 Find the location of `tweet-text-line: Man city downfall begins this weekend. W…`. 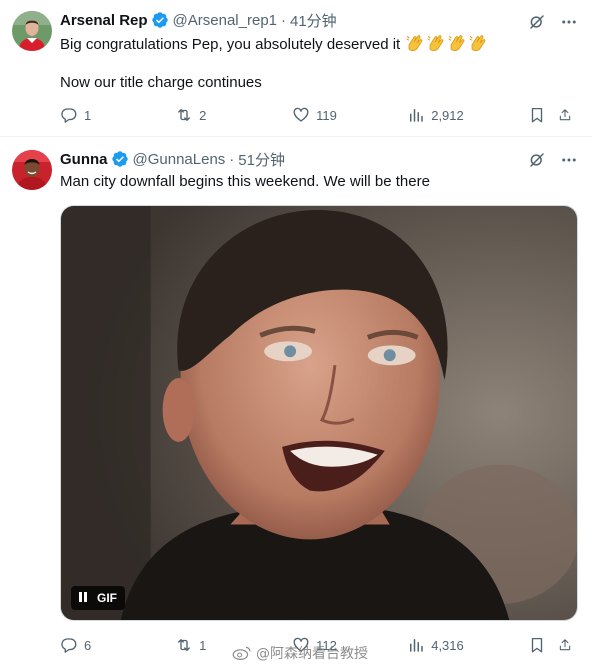

tweet-text-line: Man city downfall begins this weekend. W… is located at coordinates (245, 182).